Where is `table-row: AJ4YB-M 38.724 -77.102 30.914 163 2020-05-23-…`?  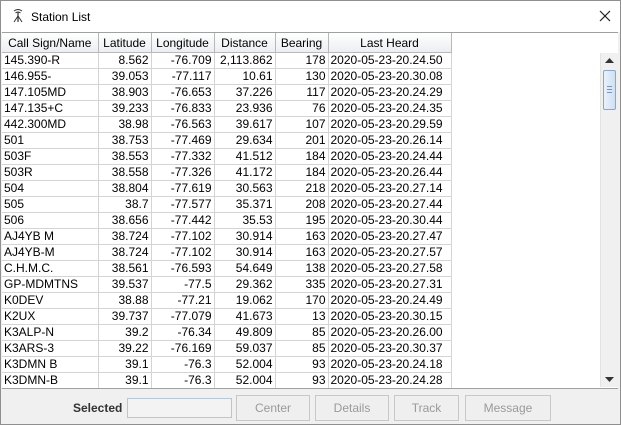 table-row: AJ4YB-M 38.724 -77.102 30.914 163 2020-05-23-… is located at coordinates (227, 252).